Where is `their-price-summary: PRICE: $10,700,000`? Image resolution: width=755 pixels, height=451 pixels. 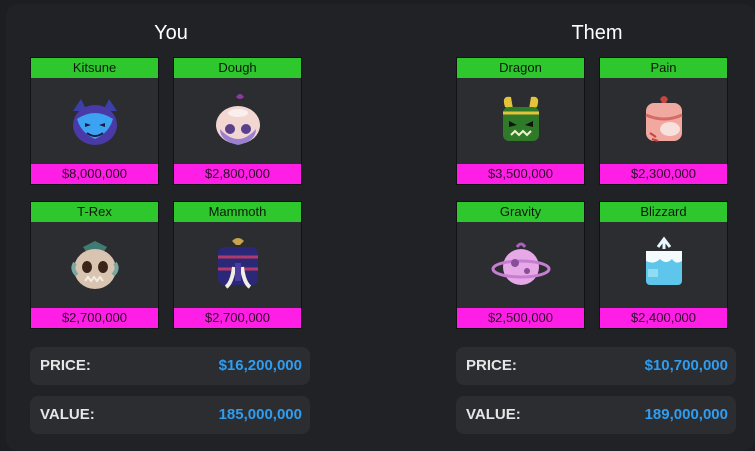 their-price-summary: PRICE: $10,700,000 is located at coordinates (596, 366).